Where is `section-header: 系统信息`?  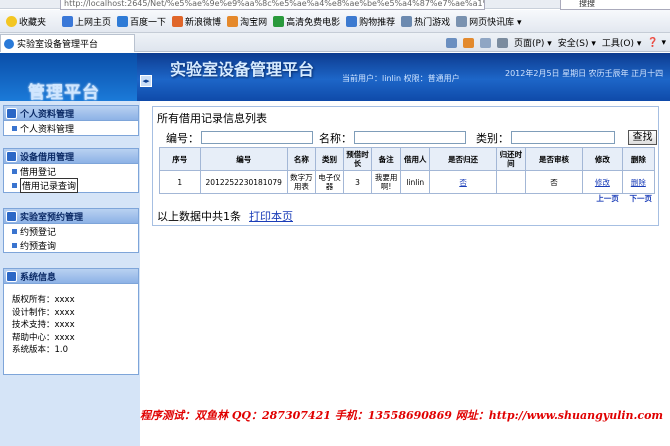 section-header: 系统信息 is located at coordinates (71, 276).